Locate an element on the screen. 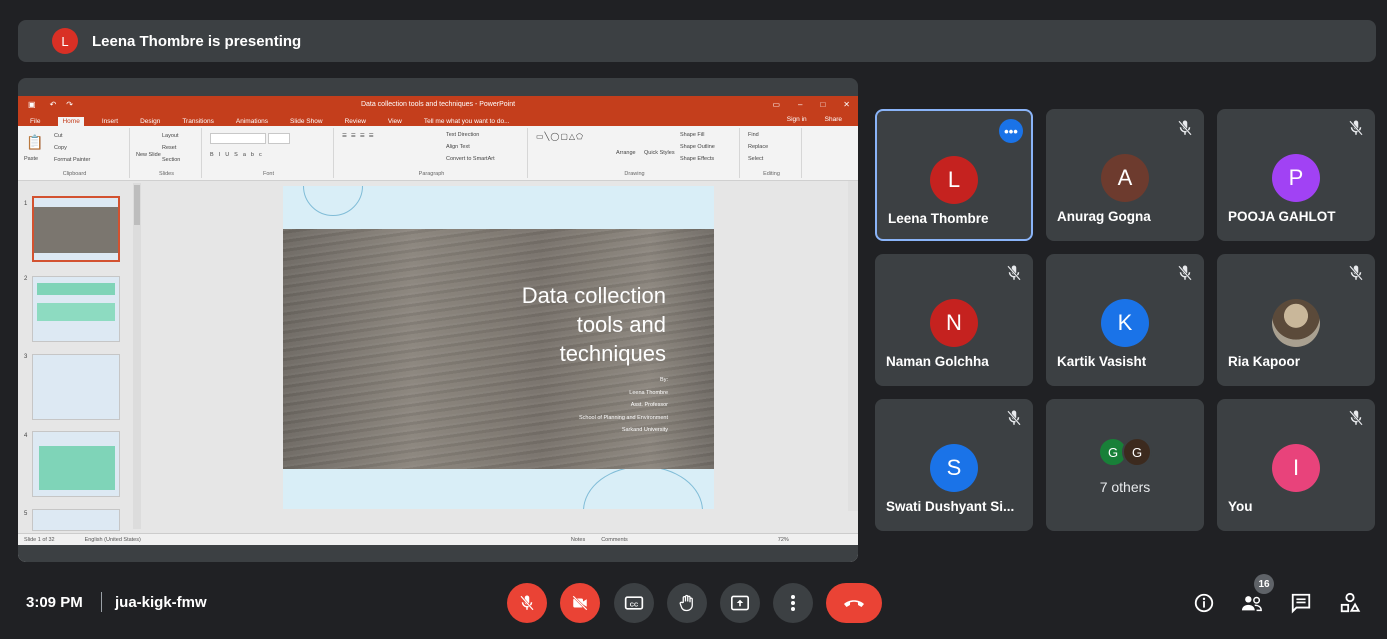  more-options-icon: ••• is located at coordinates (1011, 131).